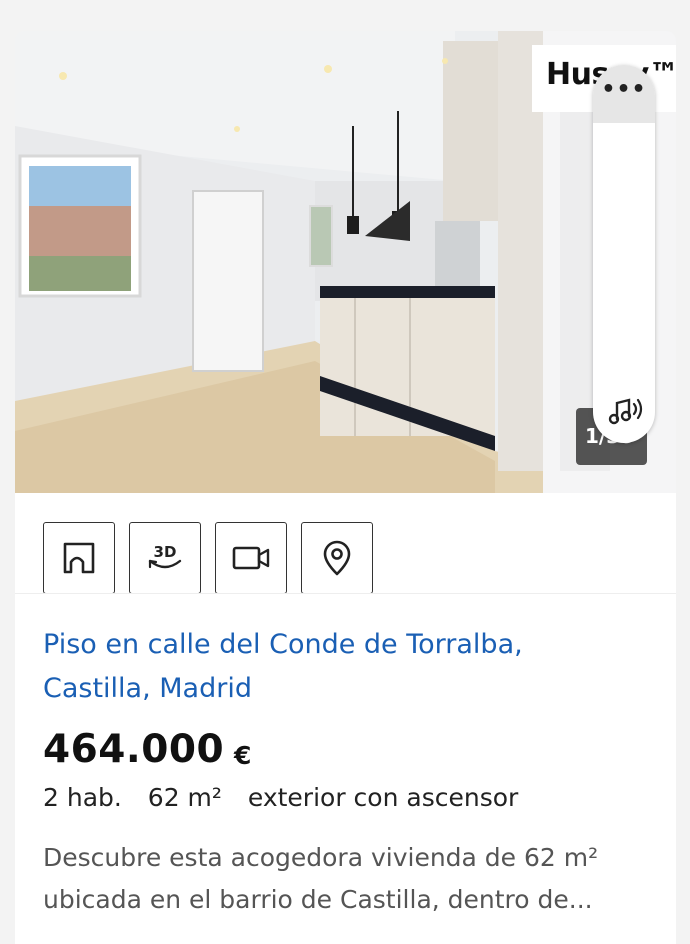  I want to click on floor-plan-button, so click(79, 558).